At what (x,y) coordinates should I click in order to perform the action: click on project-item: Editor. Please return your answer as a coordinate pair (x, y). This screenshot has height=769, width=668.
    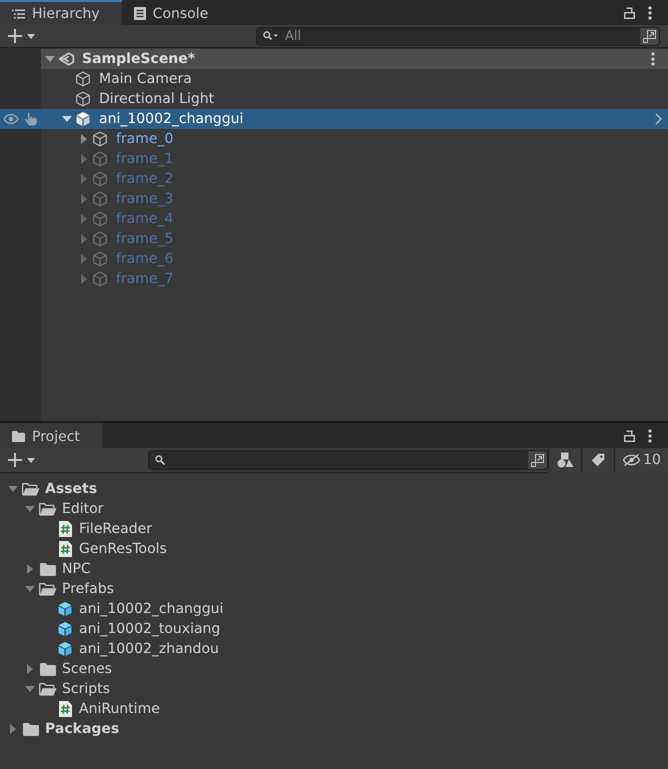
    Looking at the image, I should click on (334, 509).